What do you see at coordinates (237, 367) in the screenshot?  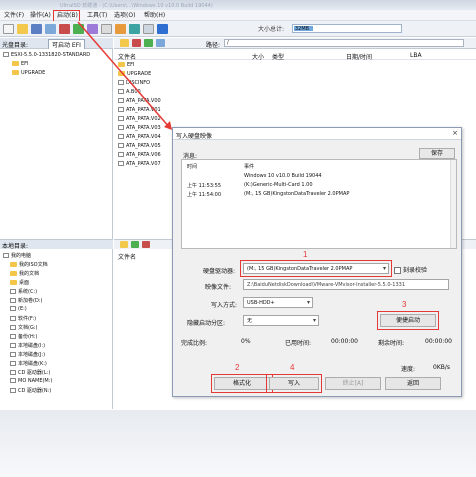 I see `step-number-2: 2` at bounding box center [237, 367].